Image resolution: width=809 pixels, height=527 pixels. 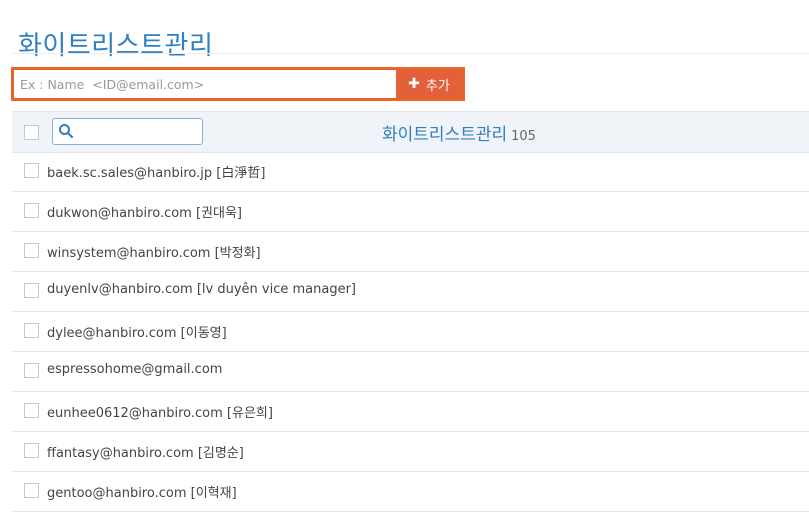 I want to click on entry-text: eunhee0612@hanbiro.com [유은희], so click(x=160, y=413).